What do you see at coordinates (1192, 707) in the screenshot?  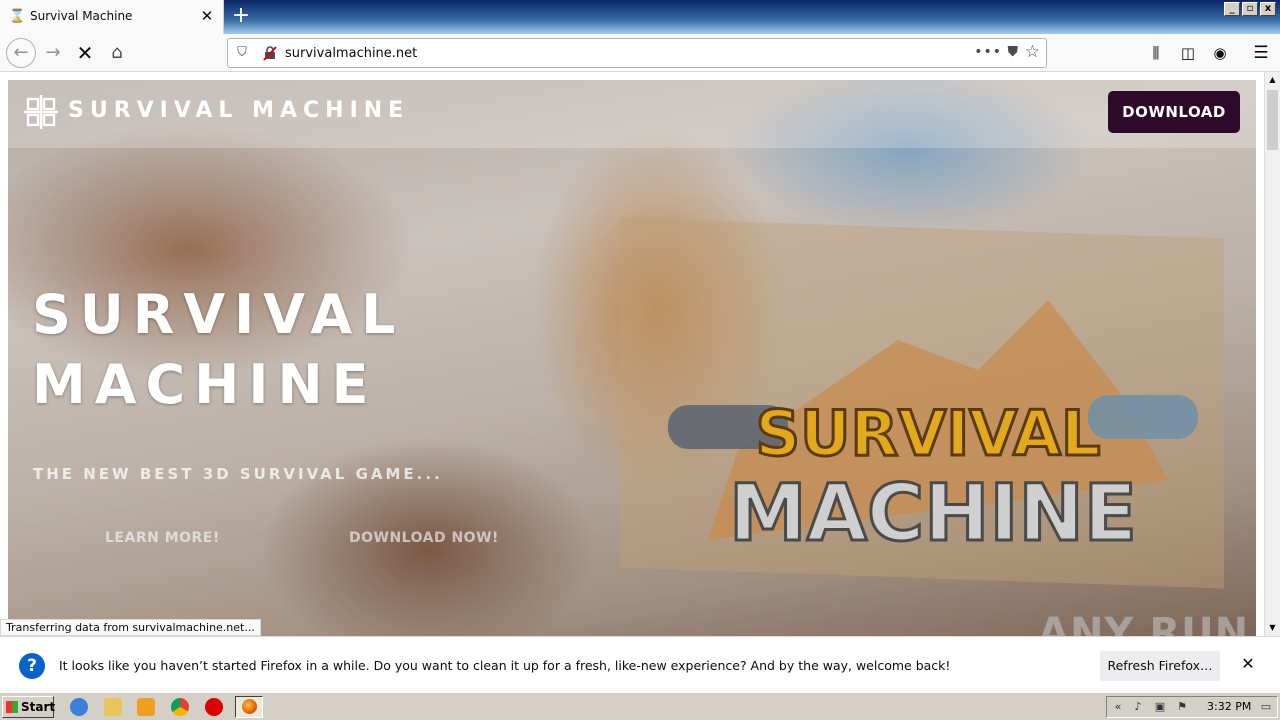 I see `system-tray: « ♪ ▣ ⚑ 3:32 PM ▭` at bounding box center [1192, 707].